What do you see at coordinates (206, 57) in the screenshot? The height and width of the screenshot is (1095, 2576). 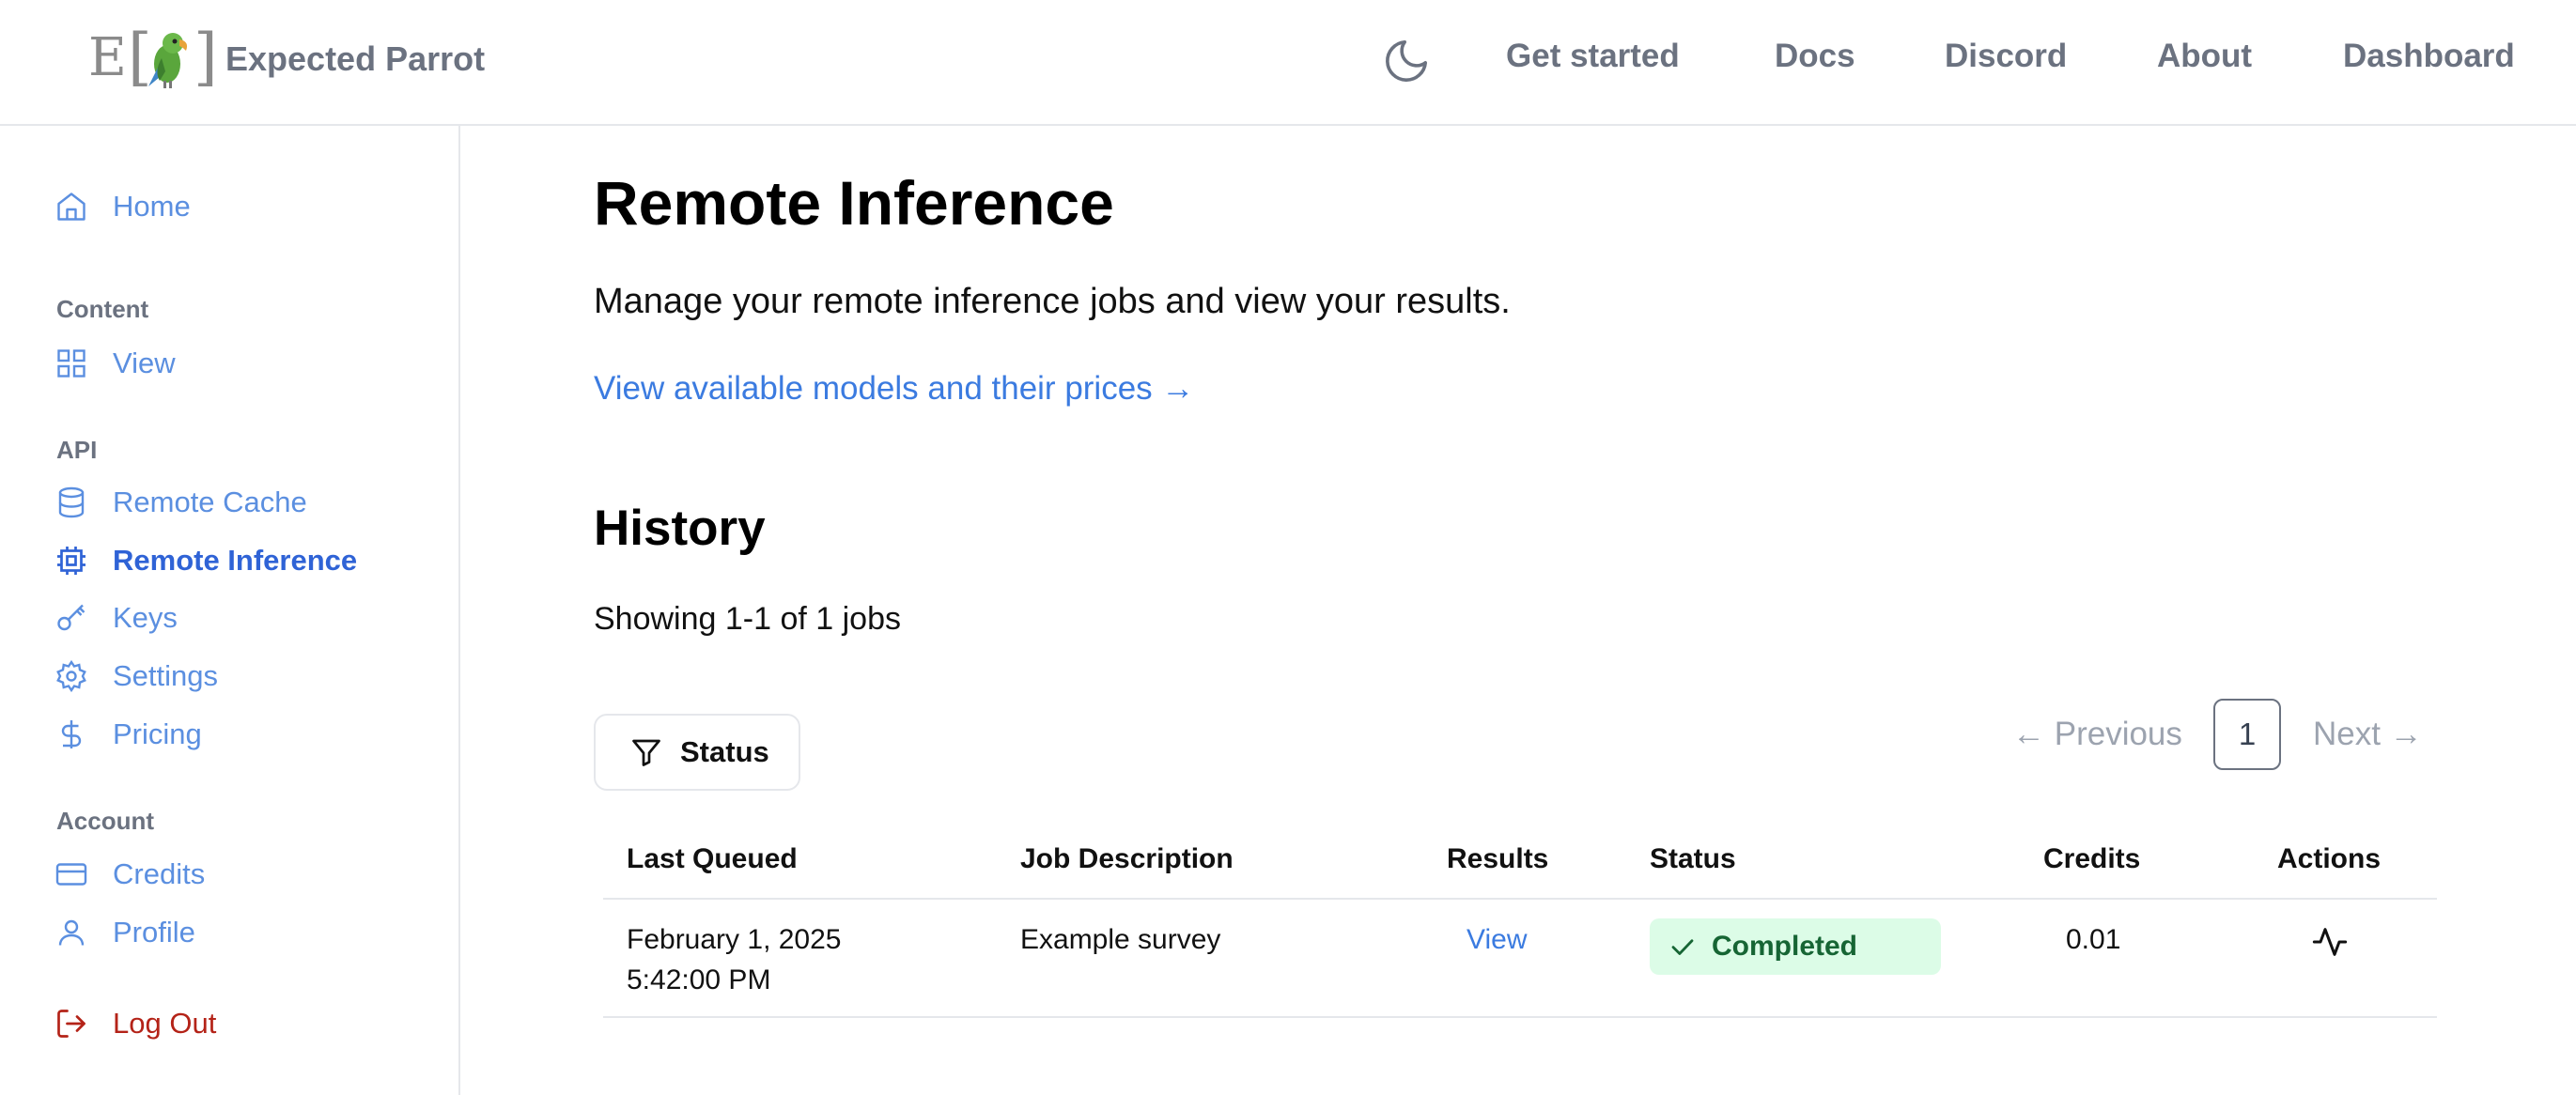 I see `logo-bracket-right: ]` at bounding box center [206, 57].